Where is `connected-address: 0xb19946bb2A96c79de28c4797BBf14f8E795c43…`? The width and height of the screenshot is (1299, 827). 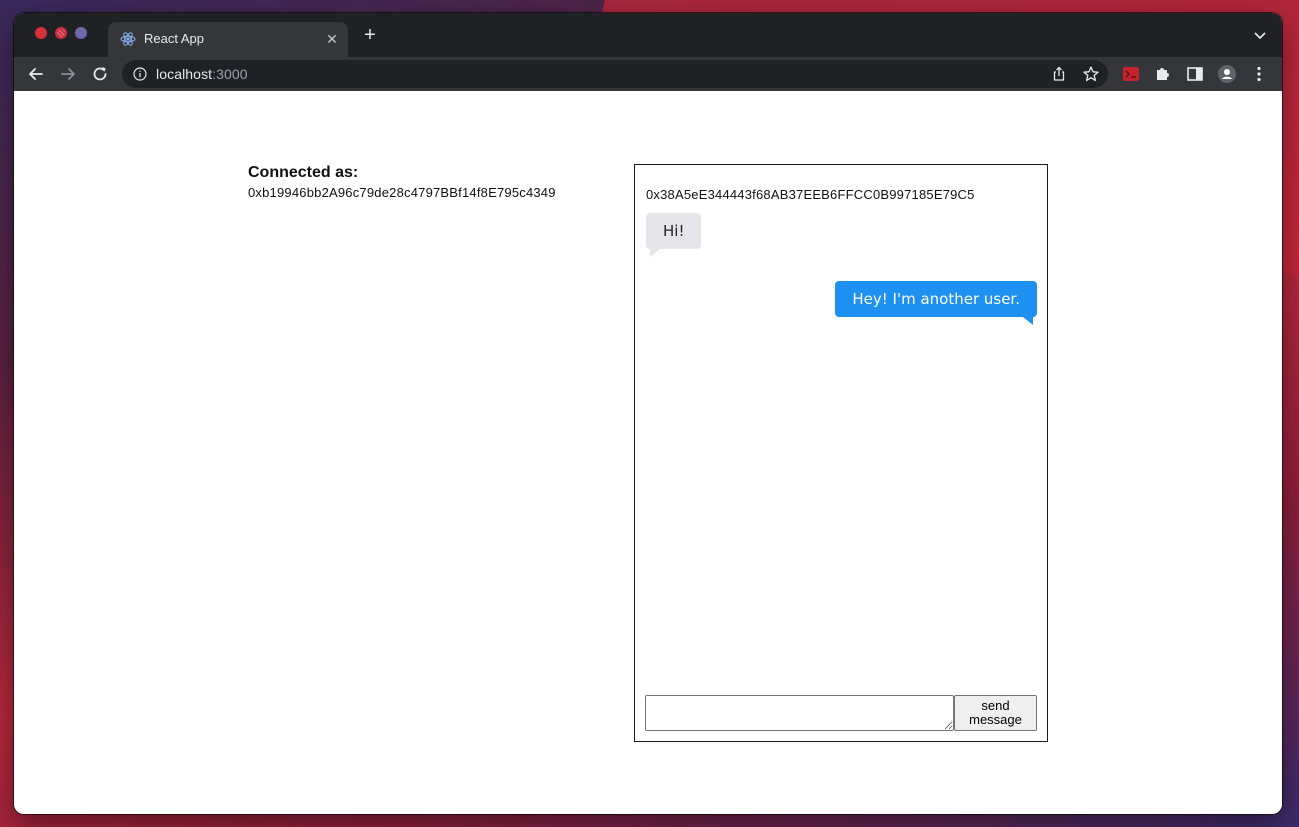 connected-address: 0xb19946bb2A96c79de28c4797BBf14f8E795c43… is located at coordinates (402, 192).